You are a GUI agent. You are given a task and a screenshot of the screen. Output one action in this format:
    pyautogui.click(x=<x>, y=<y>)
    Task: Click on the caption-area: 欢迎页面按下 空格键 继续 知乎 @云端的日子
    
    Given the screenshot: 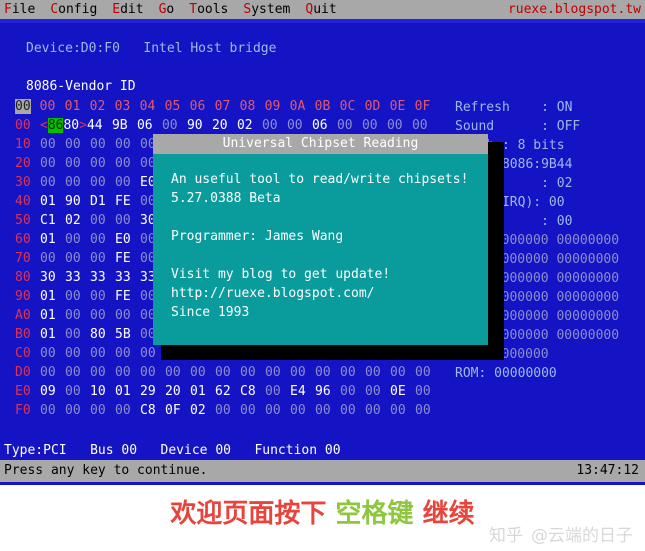 What is the action you would take?
    pyautogui.click(x=322, y=518)
    